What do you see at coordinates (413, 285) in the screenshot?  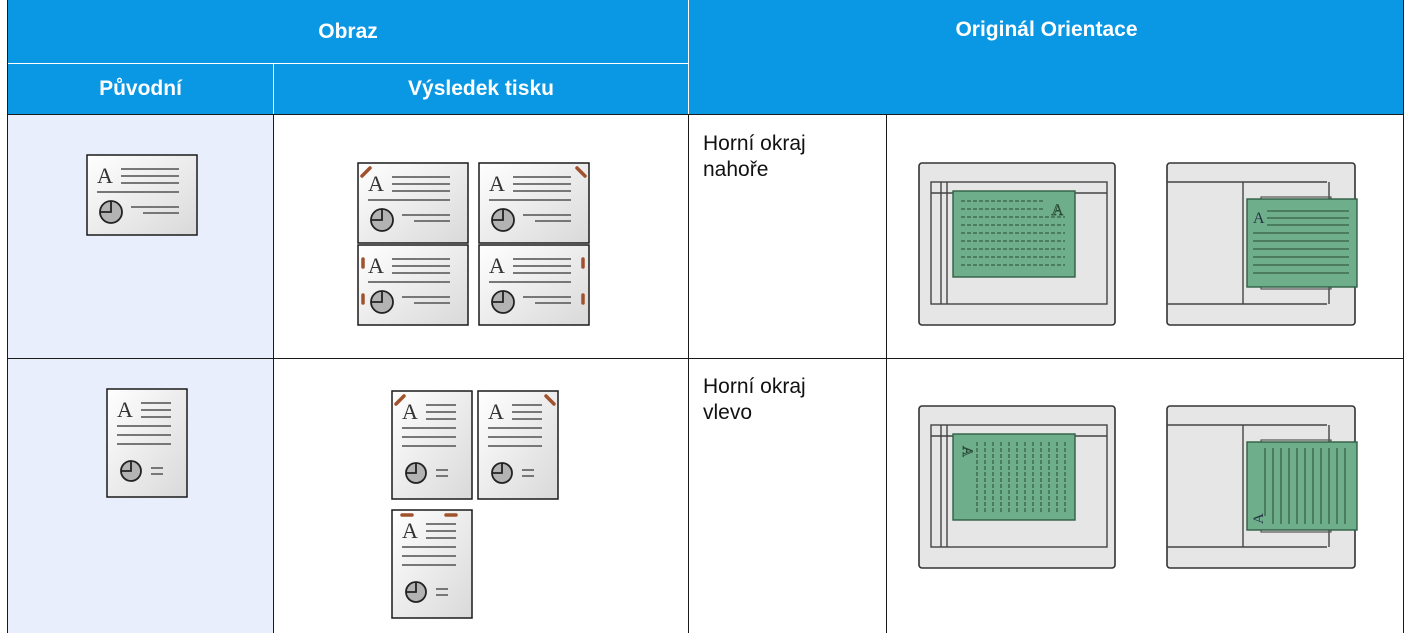 I see `print-result-staple-left-double` at bounding box center [413, 285].